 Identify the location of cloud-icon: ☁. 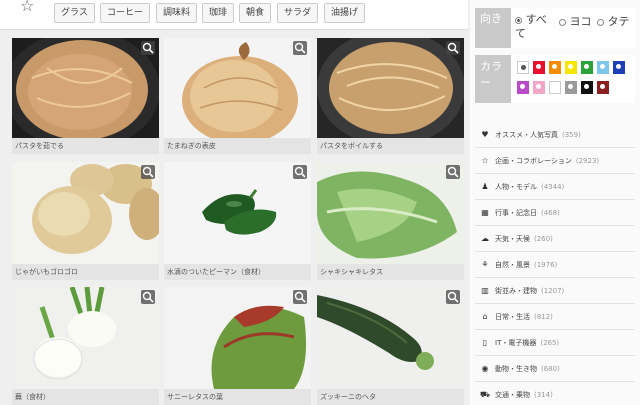
(485, 238).